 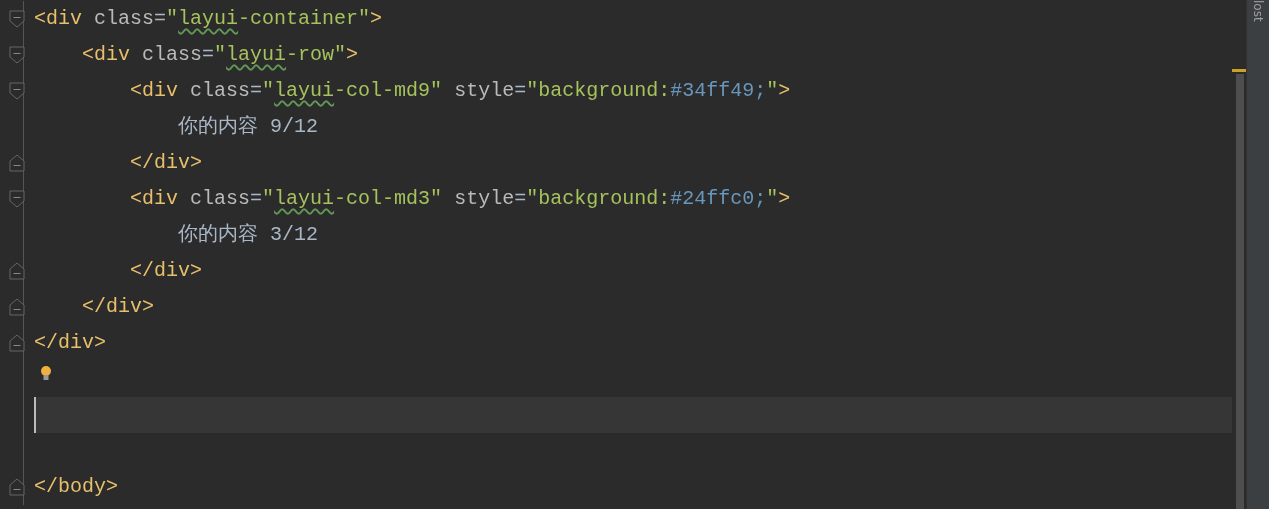 What do you see at coordinates (46, 373) in the screenshot?
I see `lightbulb-icon` at bounding box center [46, 373].